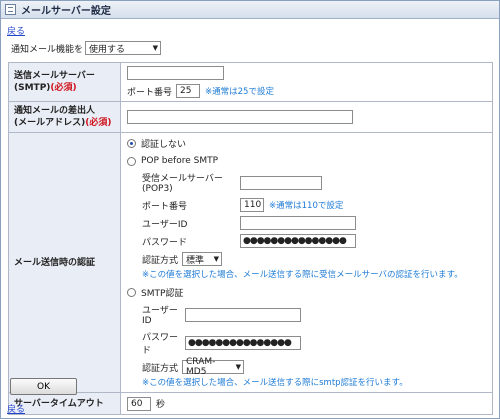 The image size is (500, 419). What do you see at coordinates (107, 49) in the screenshot?
I see `notify-select-value: 使用する` at bounding box center [107, 49].